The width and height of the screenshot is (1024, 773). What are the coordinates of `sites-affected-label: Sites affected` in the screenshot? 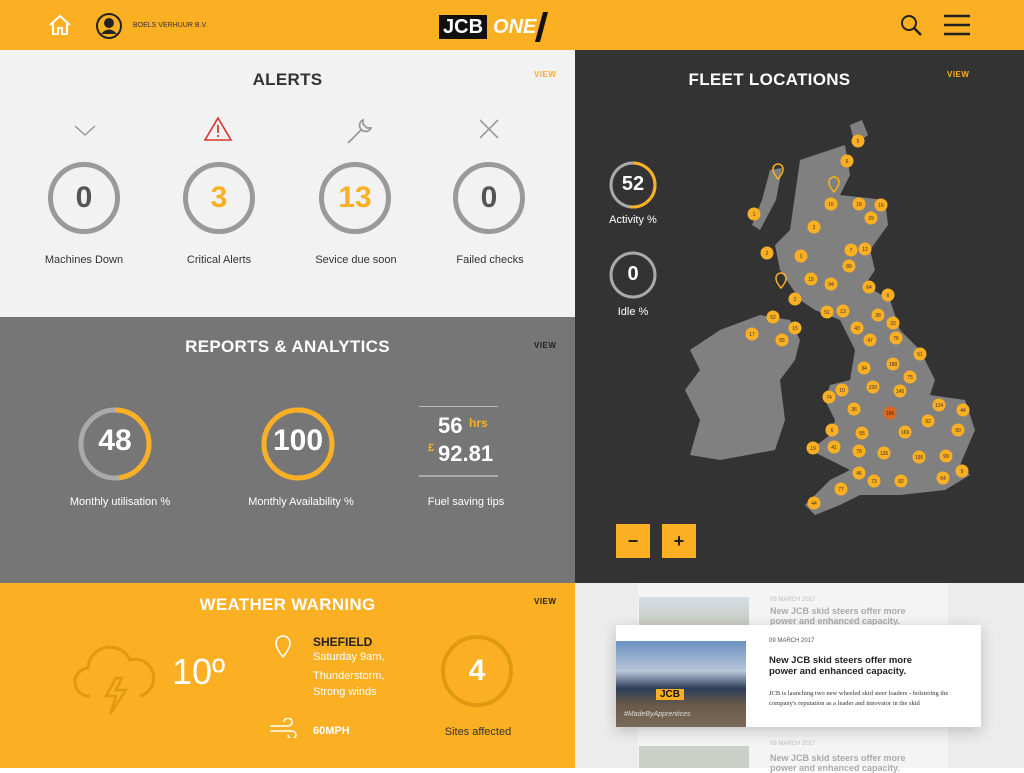 It's located at (478, 732).